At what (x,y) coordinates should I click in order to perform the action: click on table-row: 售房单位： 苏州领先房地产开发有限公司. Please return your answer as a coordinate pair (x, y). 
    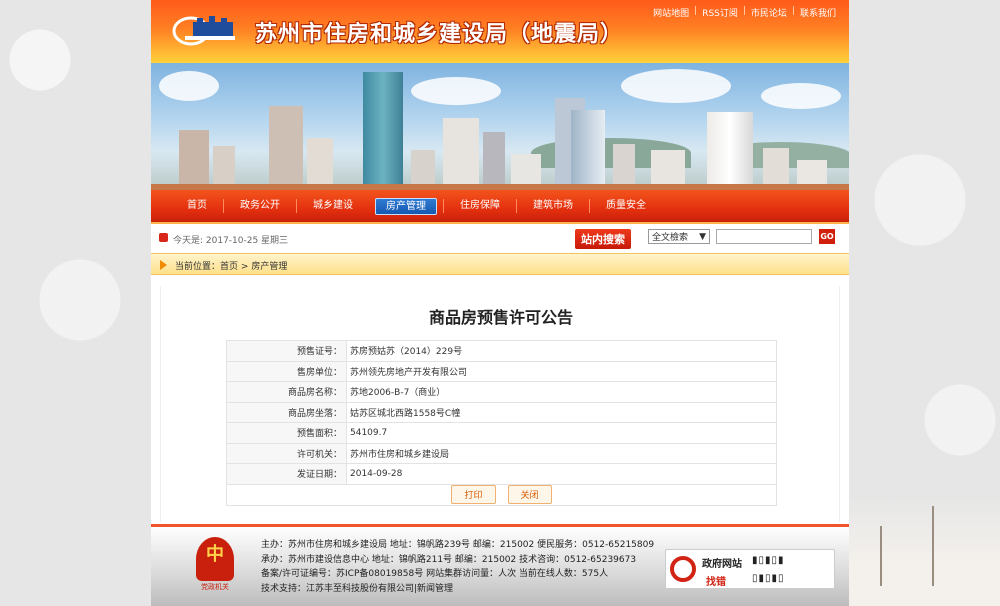
    Looking at the image, I should click on (501, 371).